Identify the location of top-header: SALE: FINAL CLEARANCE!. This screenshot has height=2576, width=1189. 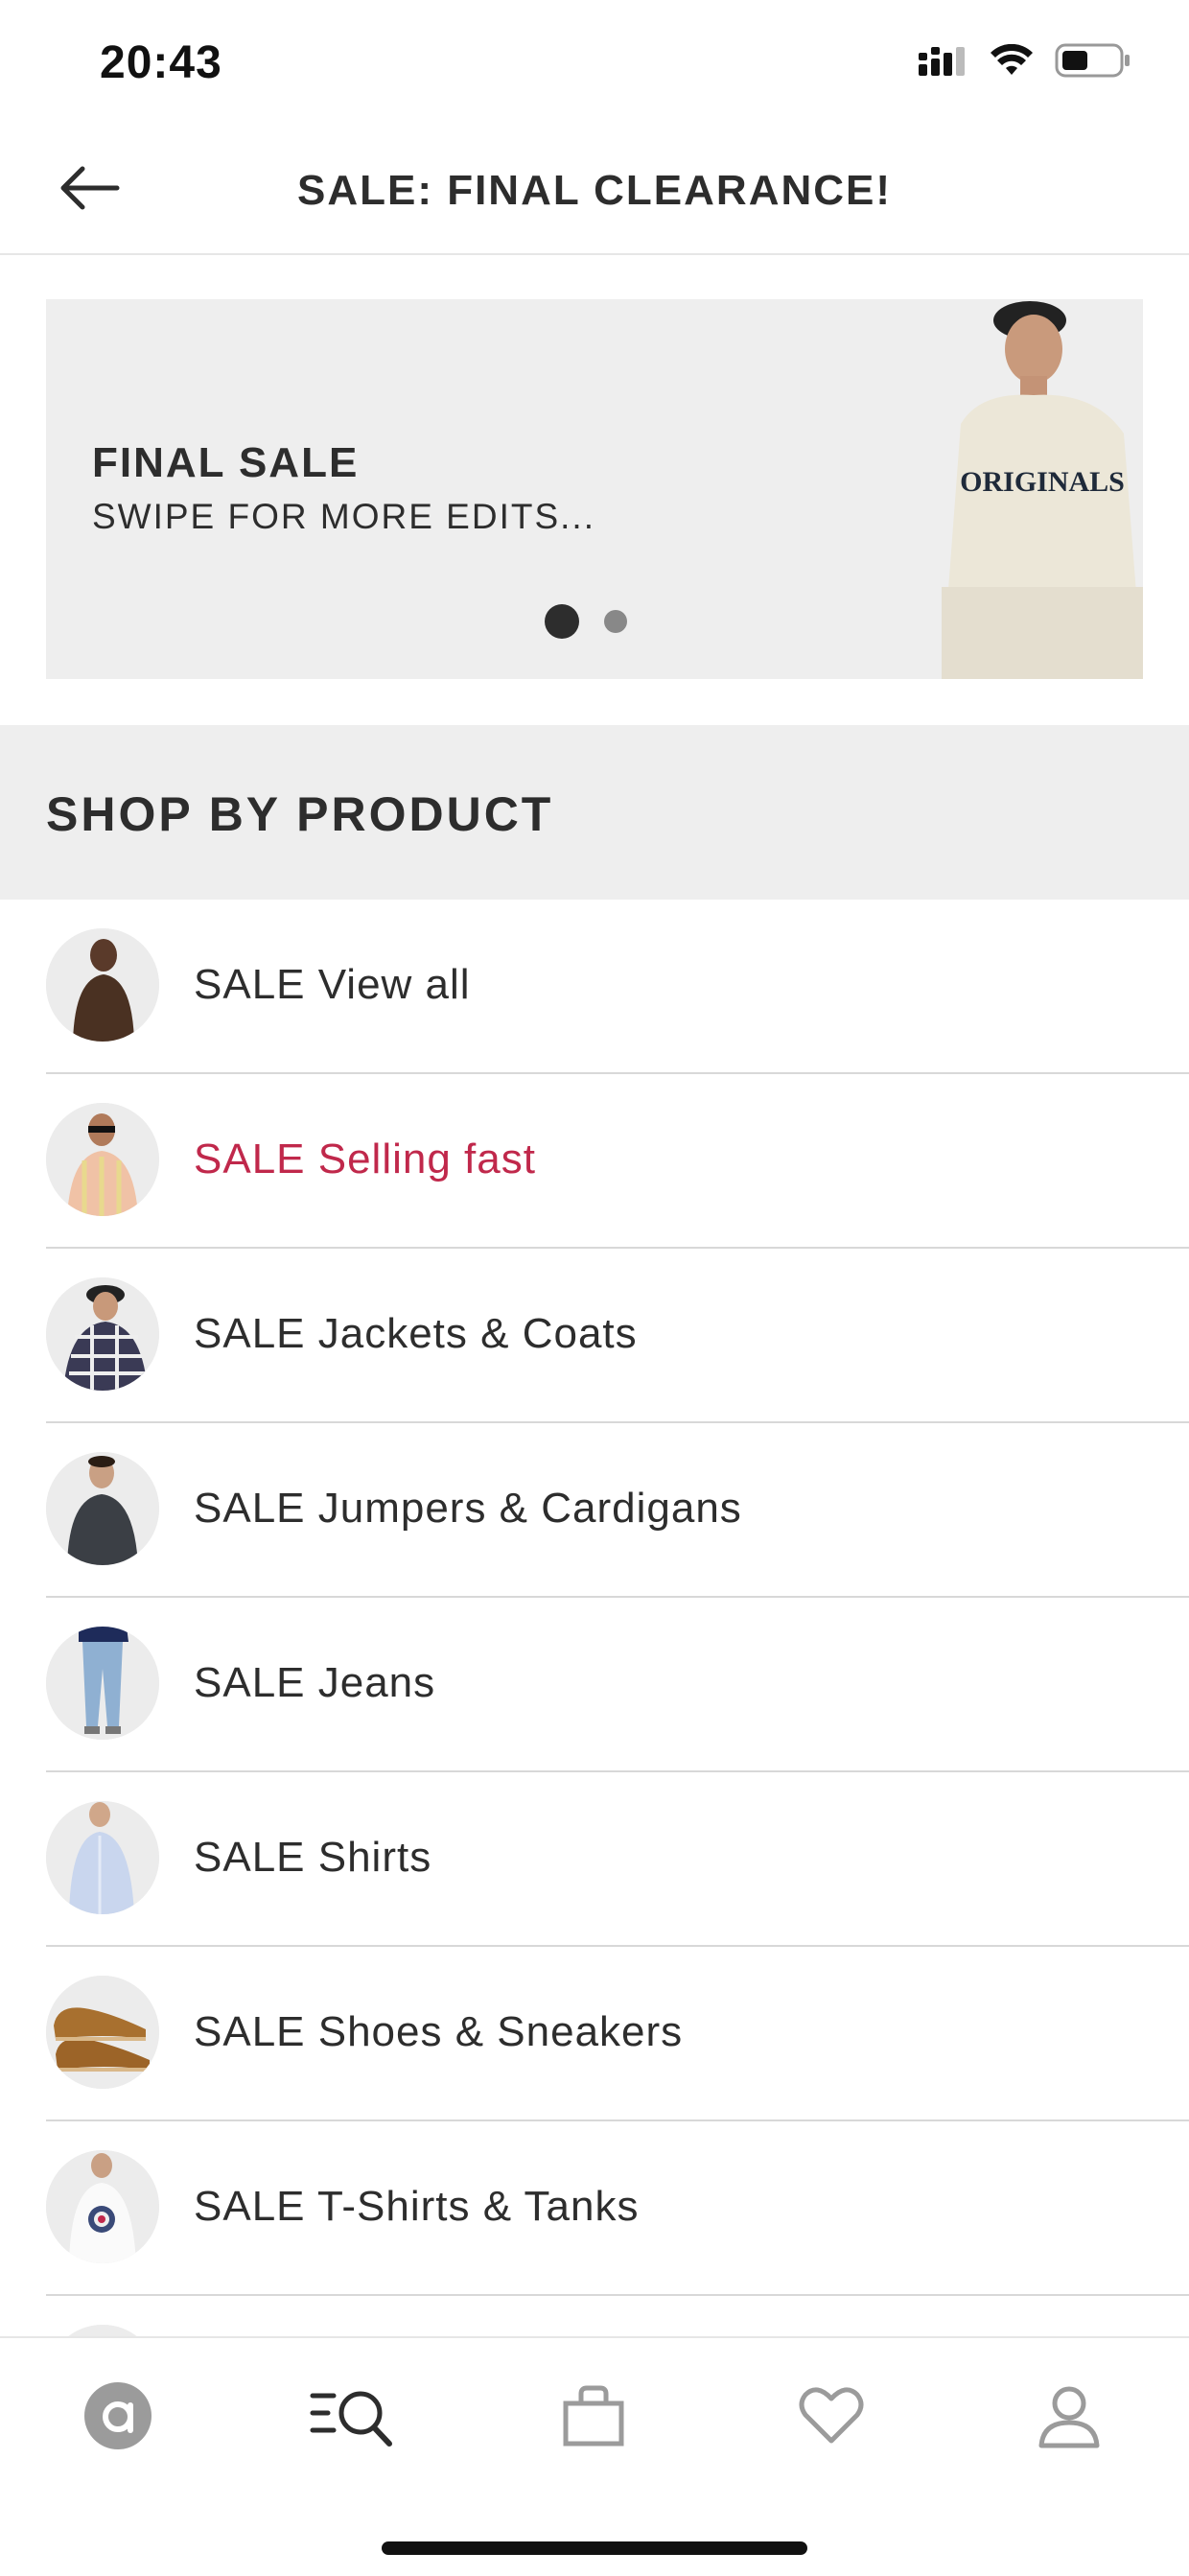
(594, 190).